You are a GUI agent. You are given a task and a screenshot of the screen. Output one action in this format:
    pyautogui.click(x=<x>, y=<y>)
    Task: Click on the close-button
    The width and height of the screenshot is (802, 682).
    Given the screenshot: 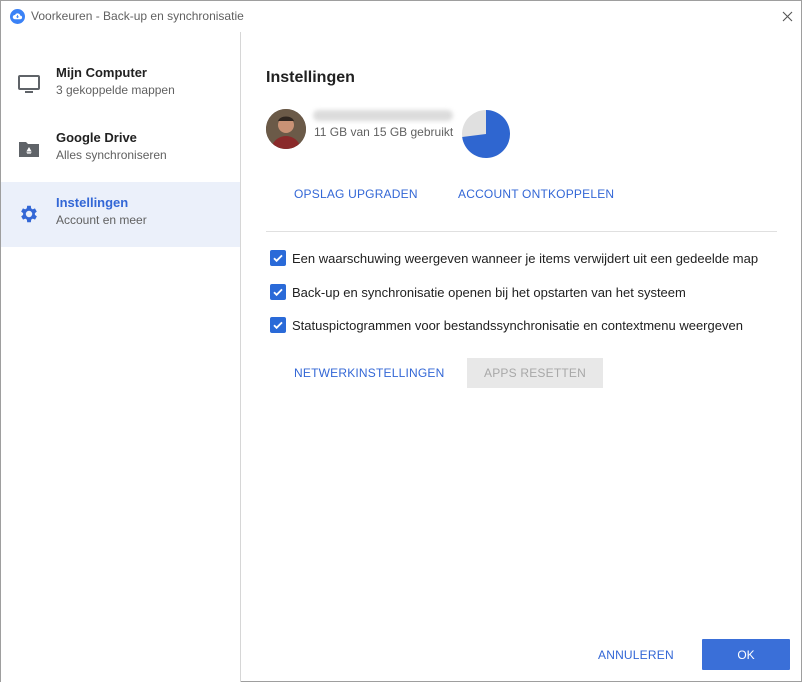 What is the action you would take?
    pyautogui.click(x=787, y=16)
    